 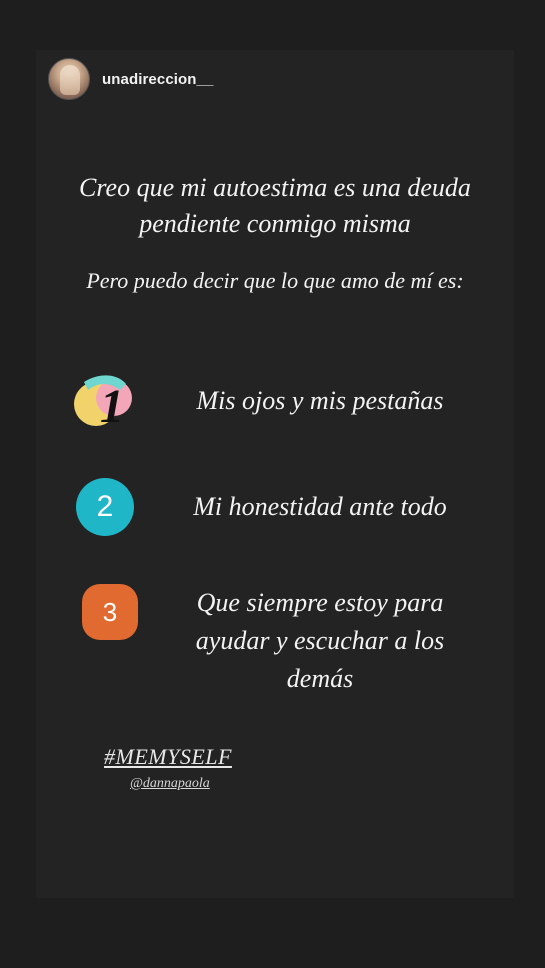 What do you see at coordinates (320, 506) in the screenshot?
I see `item-text: Mi honestidad ante todo` at bounding box center [320, 506].